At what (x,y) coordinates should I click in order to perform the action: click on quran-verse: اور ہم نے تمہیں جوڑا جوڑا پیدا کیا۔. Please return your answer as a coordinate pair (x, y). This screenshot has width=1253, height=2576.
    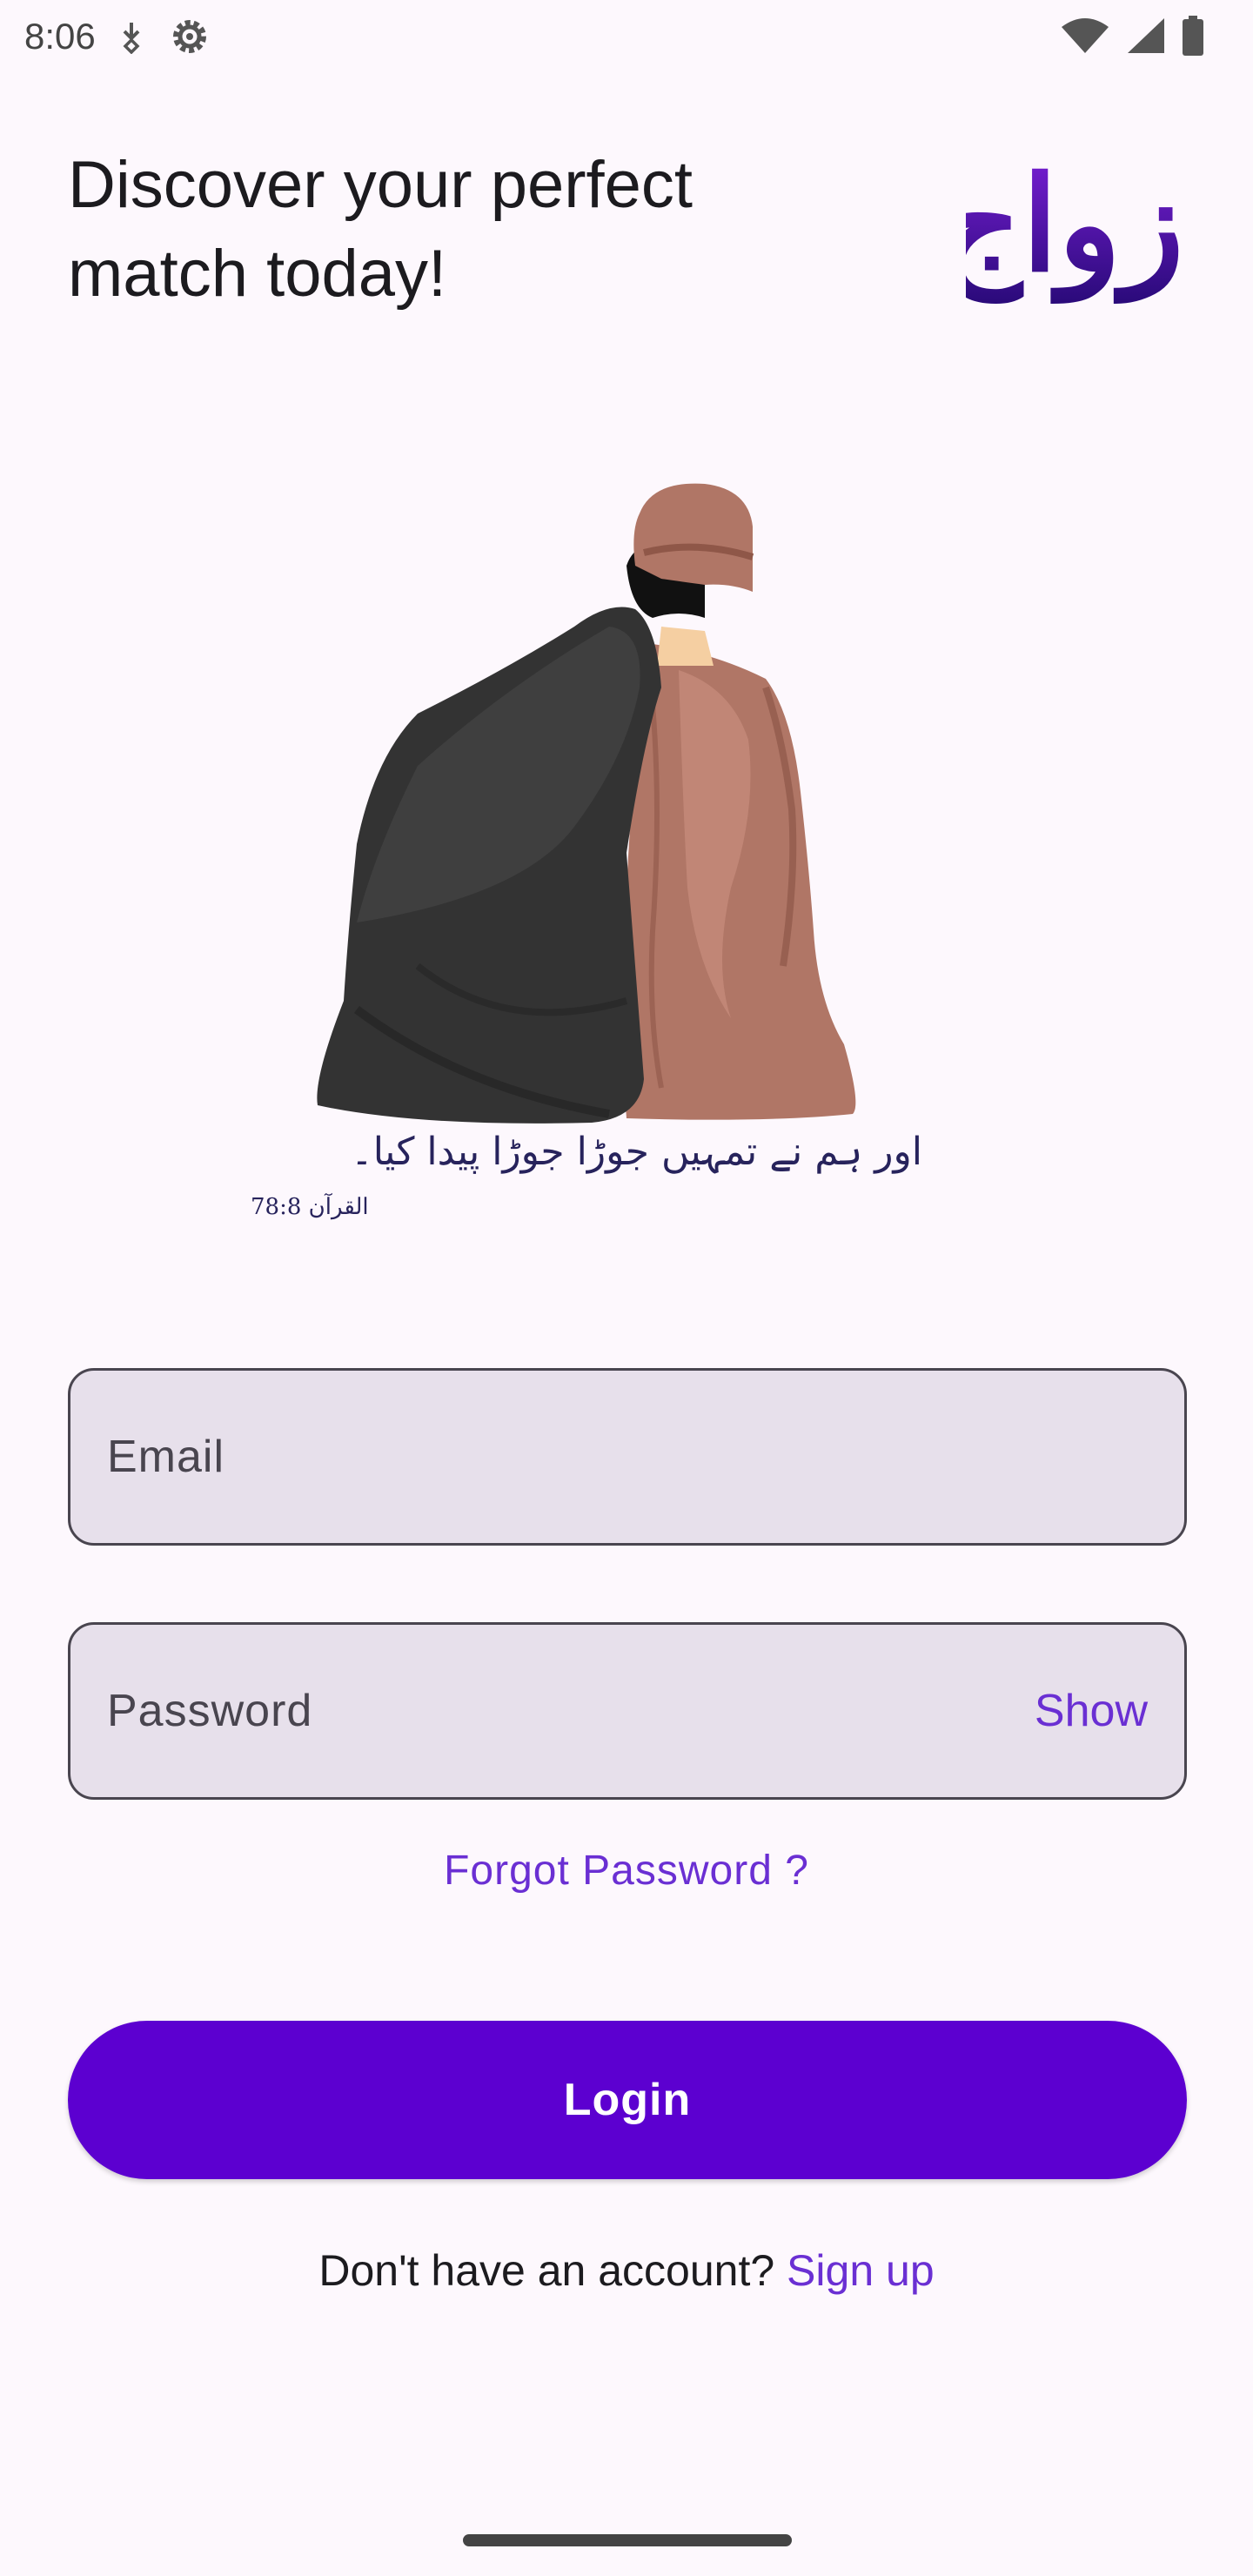
    Looking at the image, I should click on (636, 1152).